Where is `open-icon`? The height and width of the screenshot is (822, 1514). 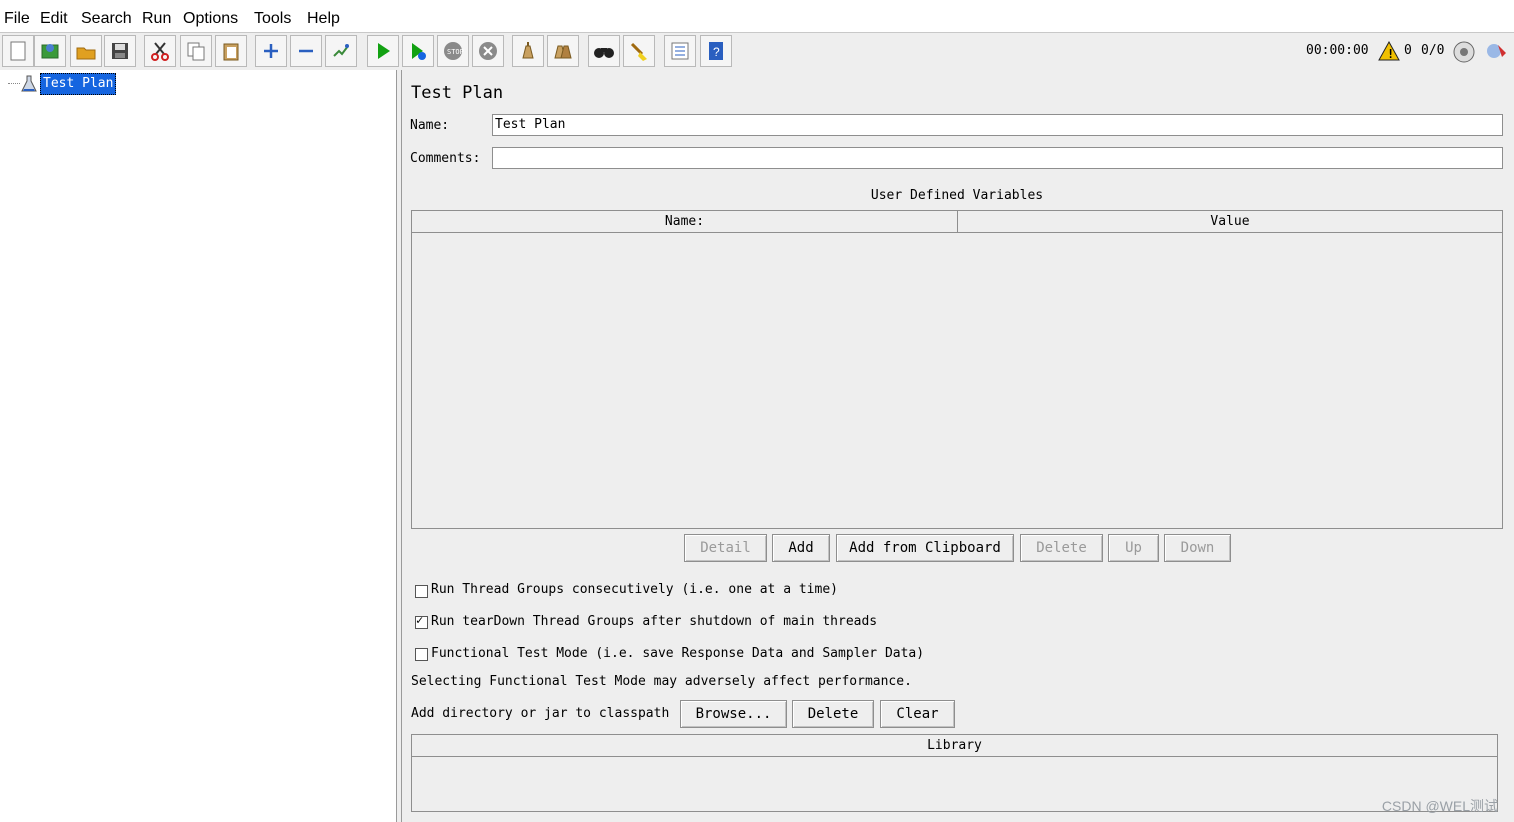 open-icon is located at coordinates (86, 51).